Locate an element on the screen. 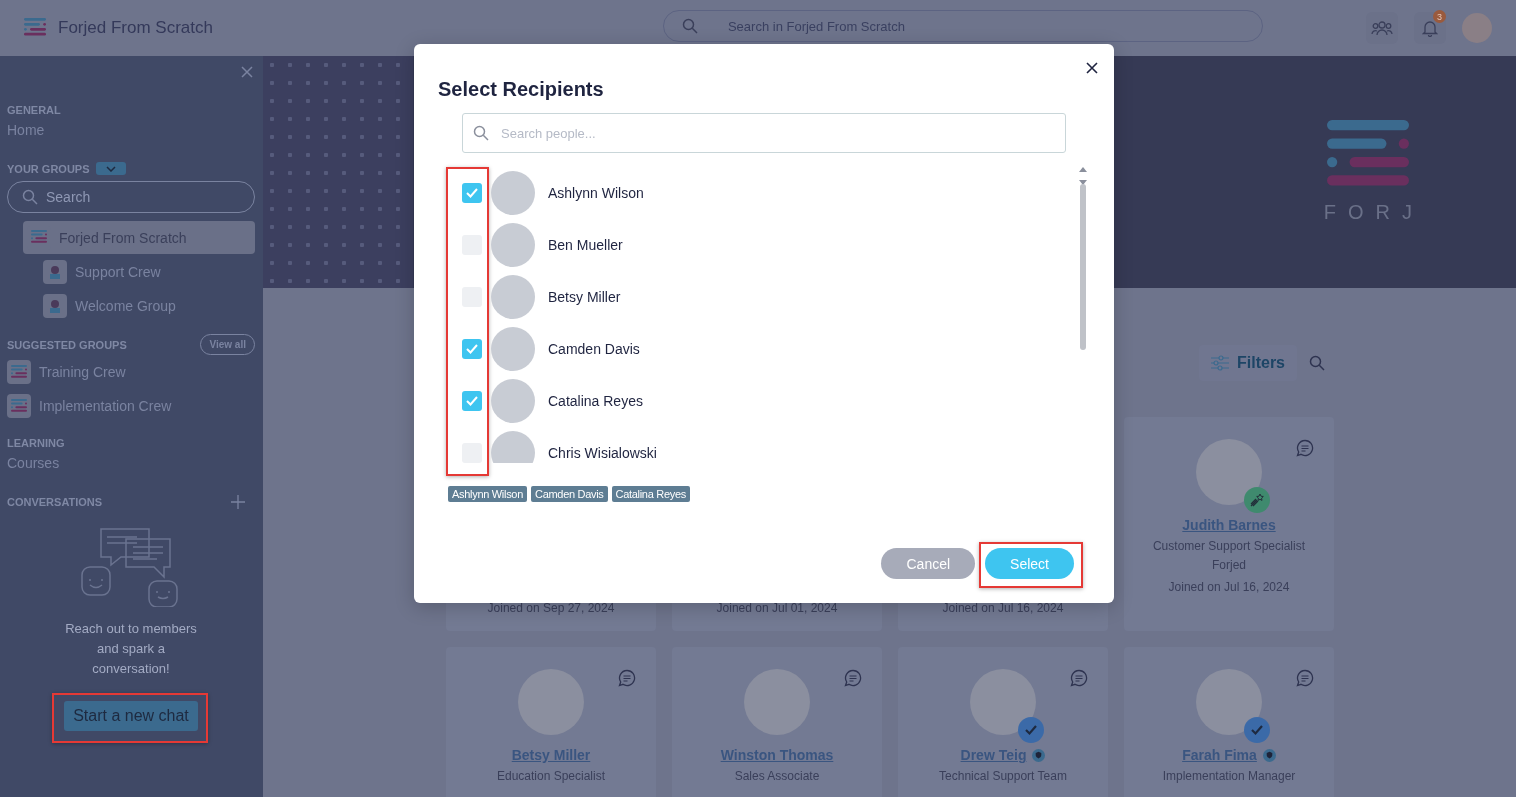 This screenshot has width=1516, height=797. section-label: GENERAL is located at coordinates (34, 110).